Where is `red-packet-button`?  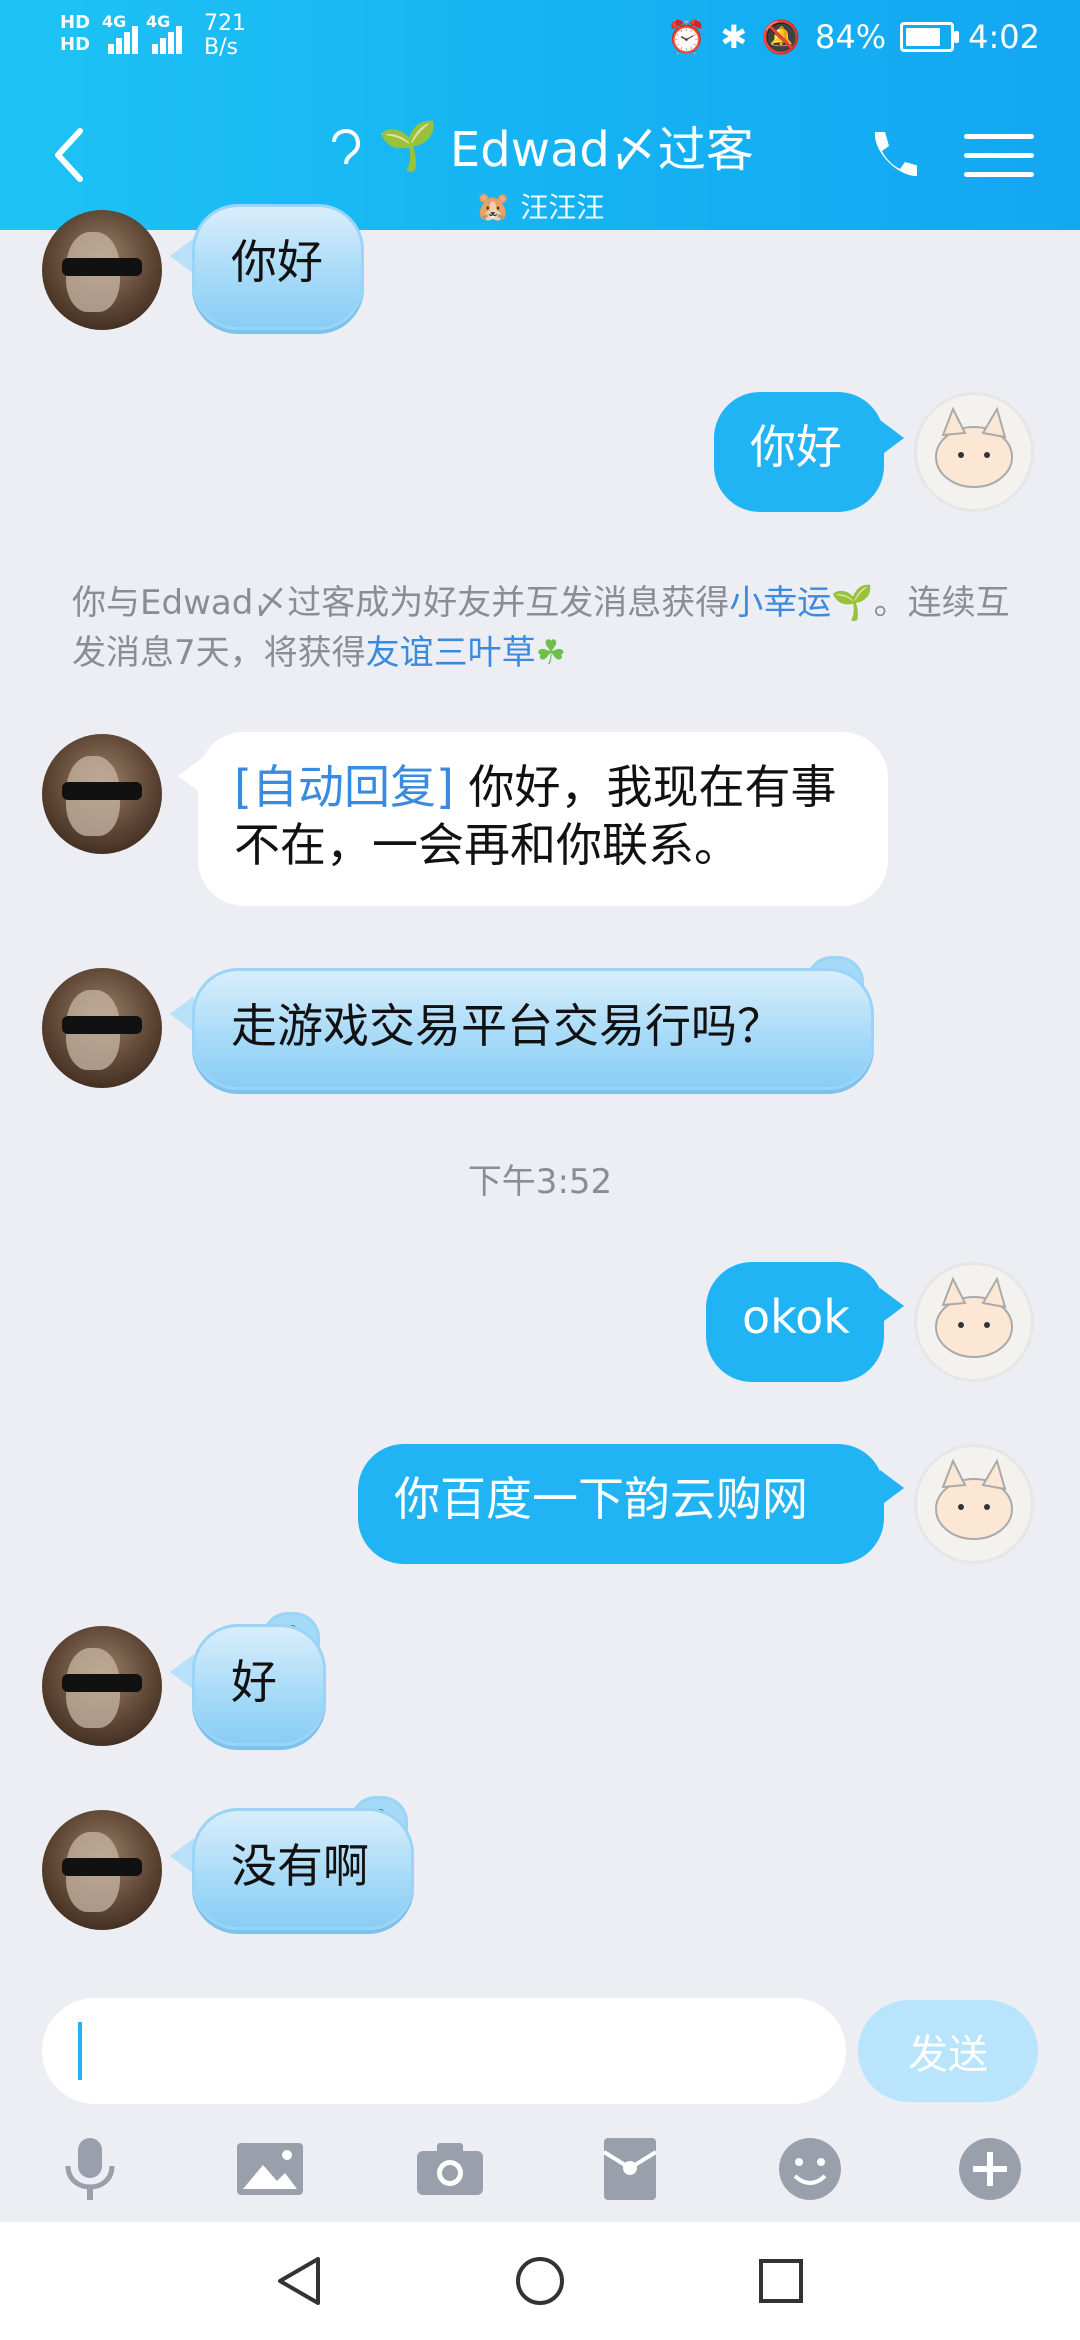
red-packet-button is located at coordinates (630, 2169).